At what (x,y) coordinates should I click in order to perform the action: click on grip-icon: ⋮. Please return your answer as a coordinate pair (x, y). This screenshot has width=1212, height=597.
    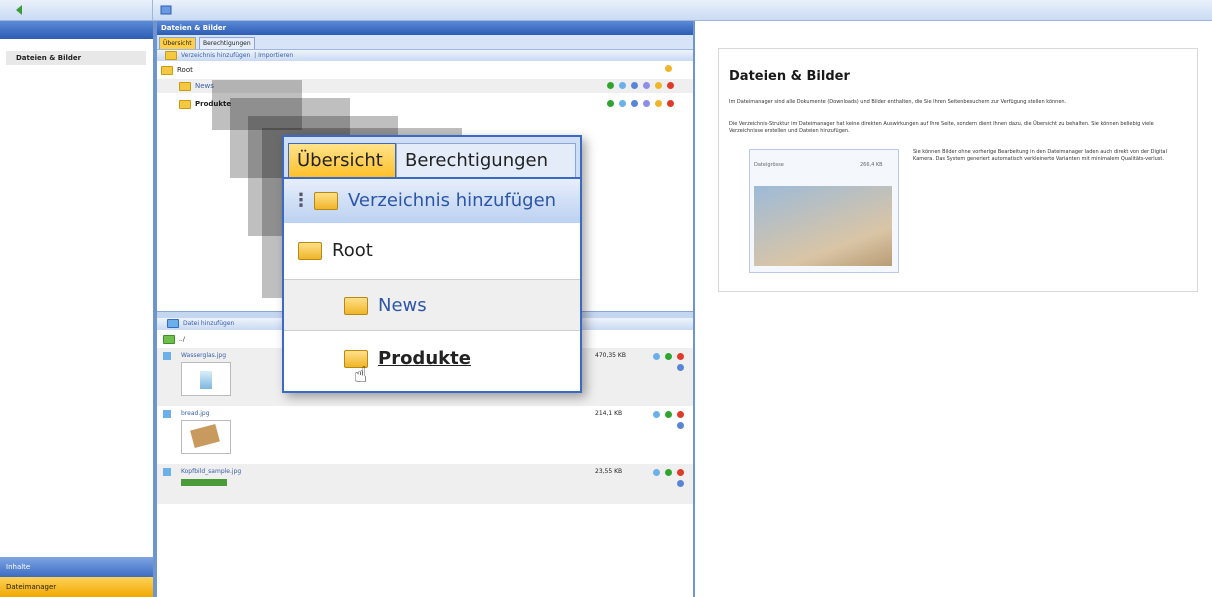
    Looking at the image, I should click on (301, 200).